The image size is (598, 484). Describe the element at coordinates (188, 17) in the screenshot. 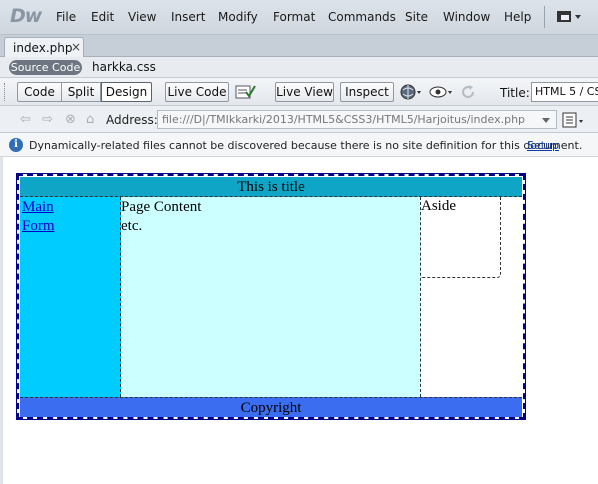

I see `menu-insert: Insert` at that location.